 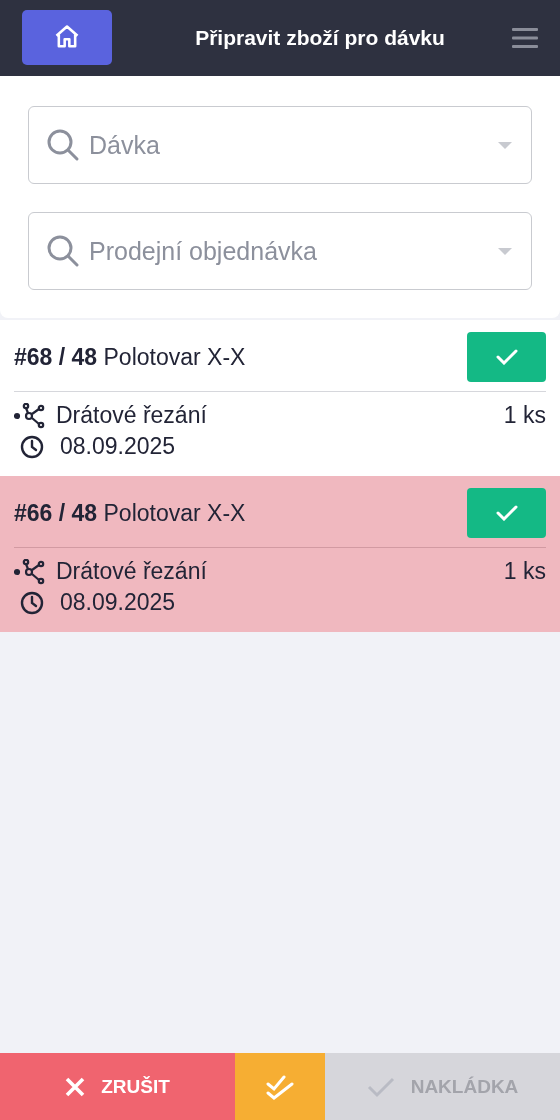 What do you see at coordinates (280, 251) in the screenshot?
I see `search-dropdown: Prodejní objednávka` at bounding box center [280, 251].